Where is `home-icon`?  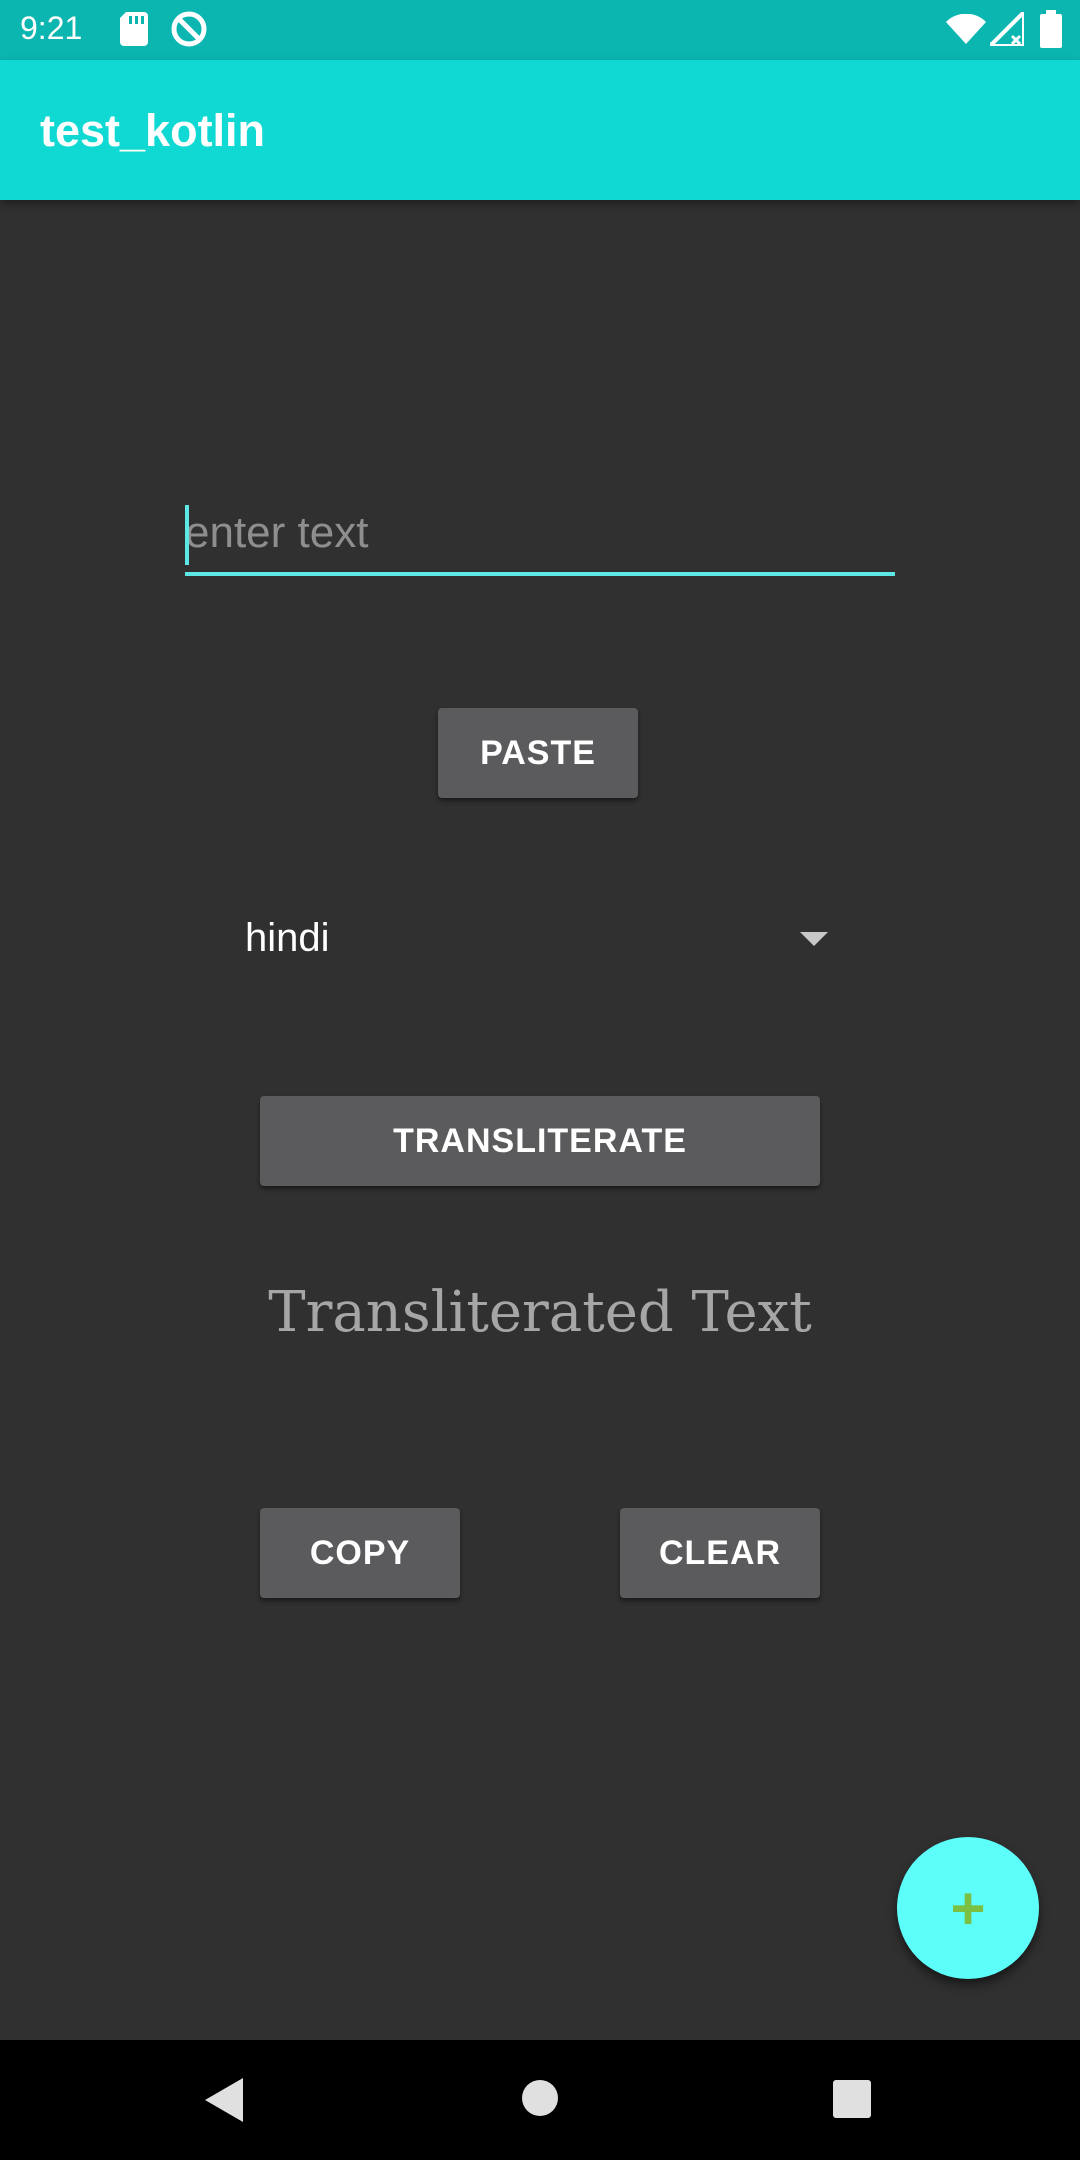
home-icon is located at coordinates (540, 2098).